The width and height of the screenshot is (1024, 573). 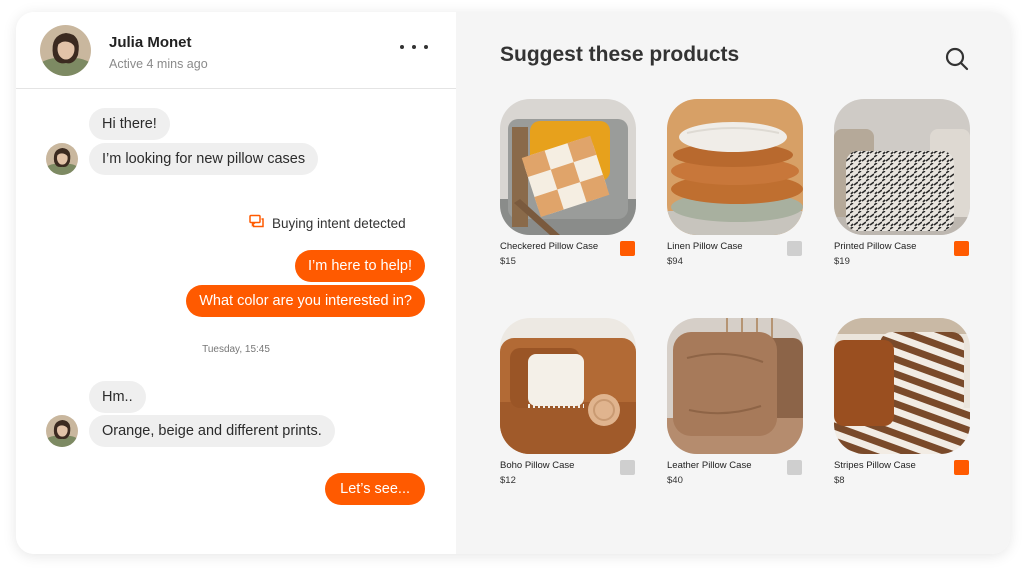 What do you see at coordinates (839, 480) in the screenshot?
I see `product-price: $8` at bounding box center [839, 480].